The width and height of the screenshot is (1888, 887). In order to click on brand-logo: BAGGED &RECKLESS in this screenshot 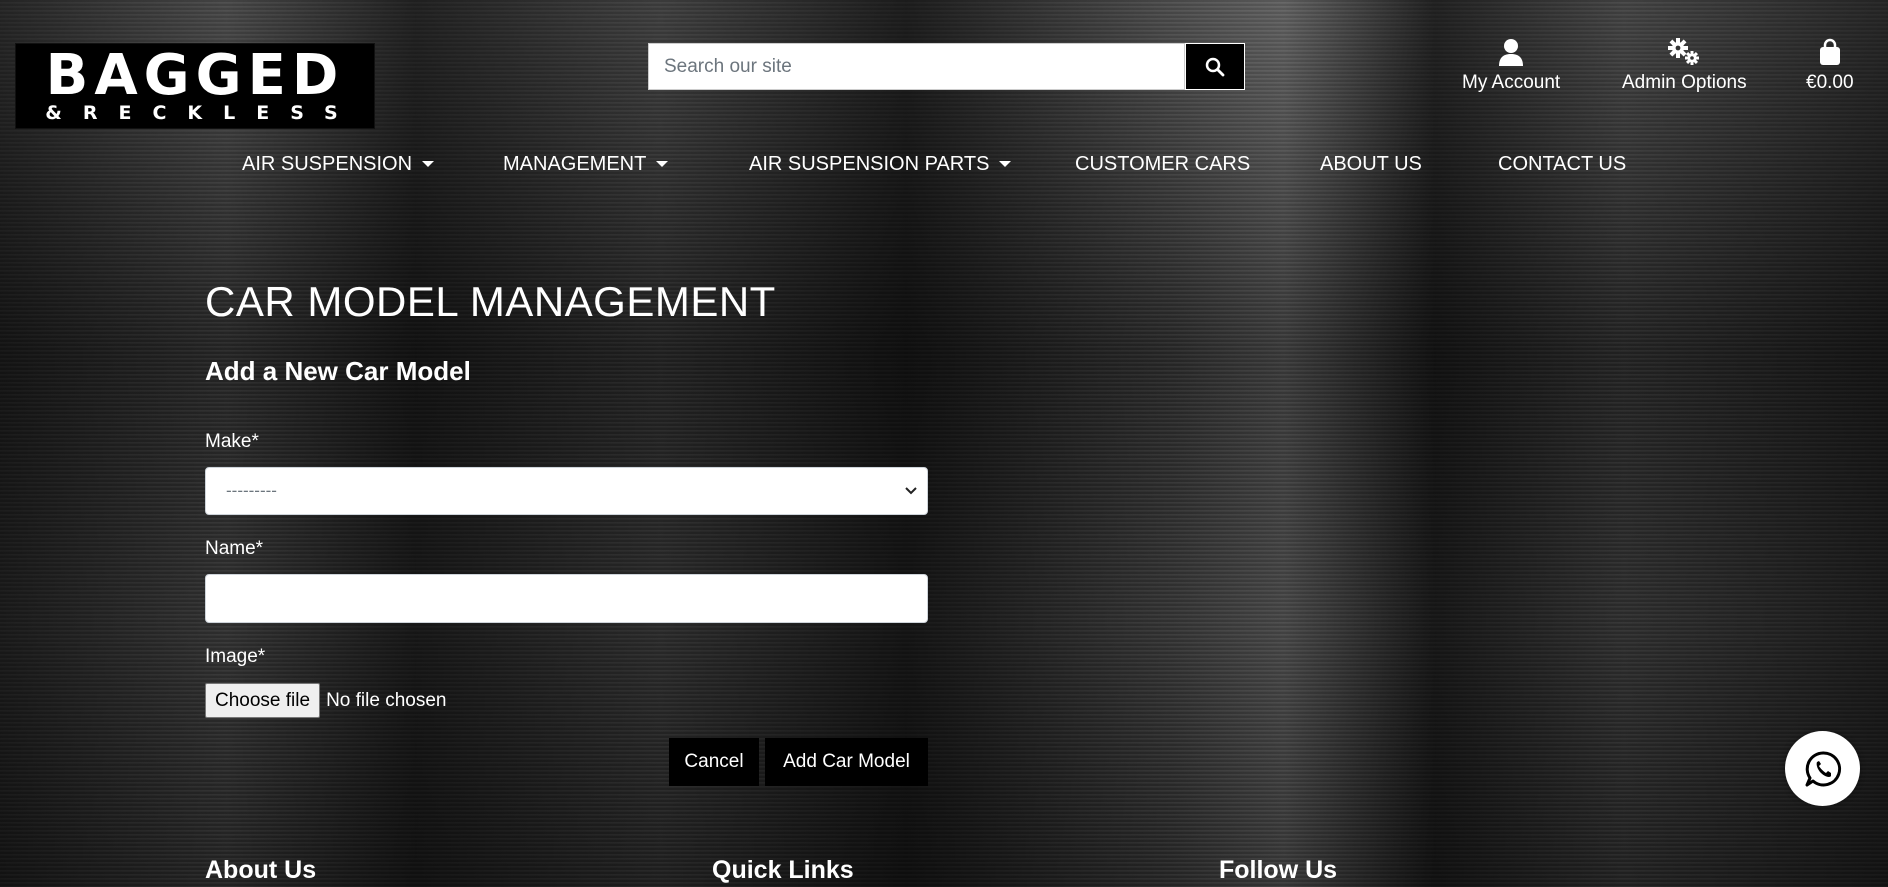, I will do `click(195, 86)`.